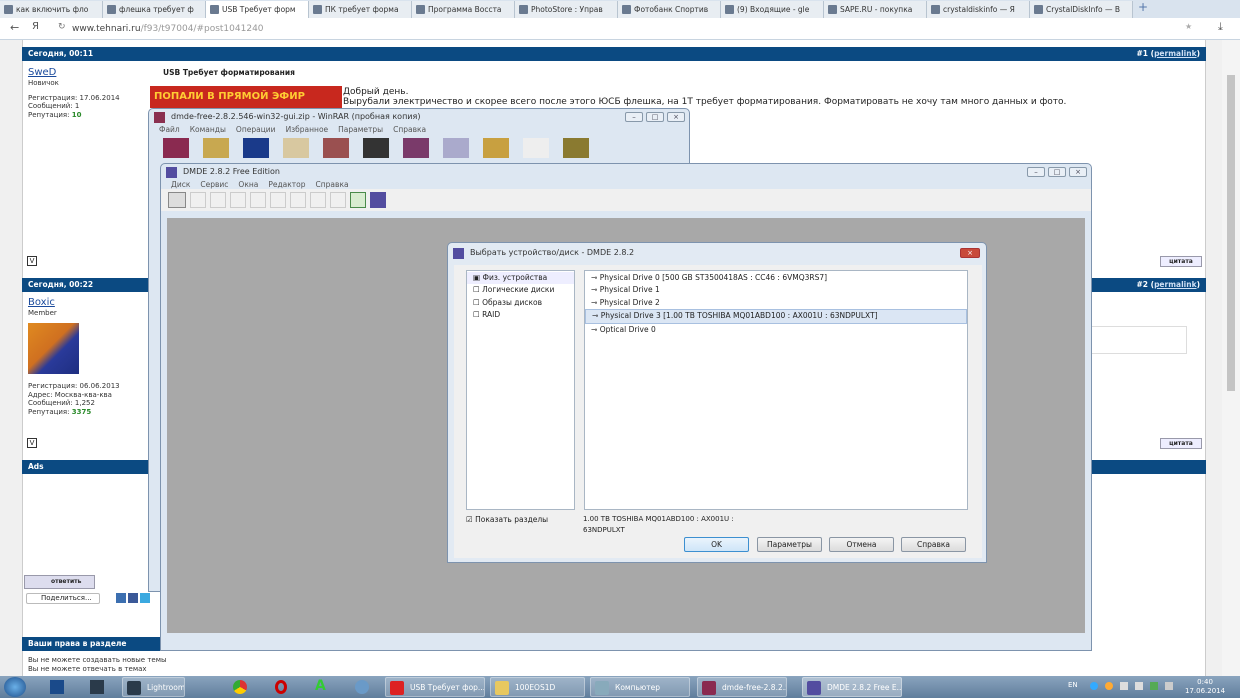 Image resolution: width=1240 pixels, height=698 pixels. I want to click on browser-tab: Программа Восста, so click(463, 9).